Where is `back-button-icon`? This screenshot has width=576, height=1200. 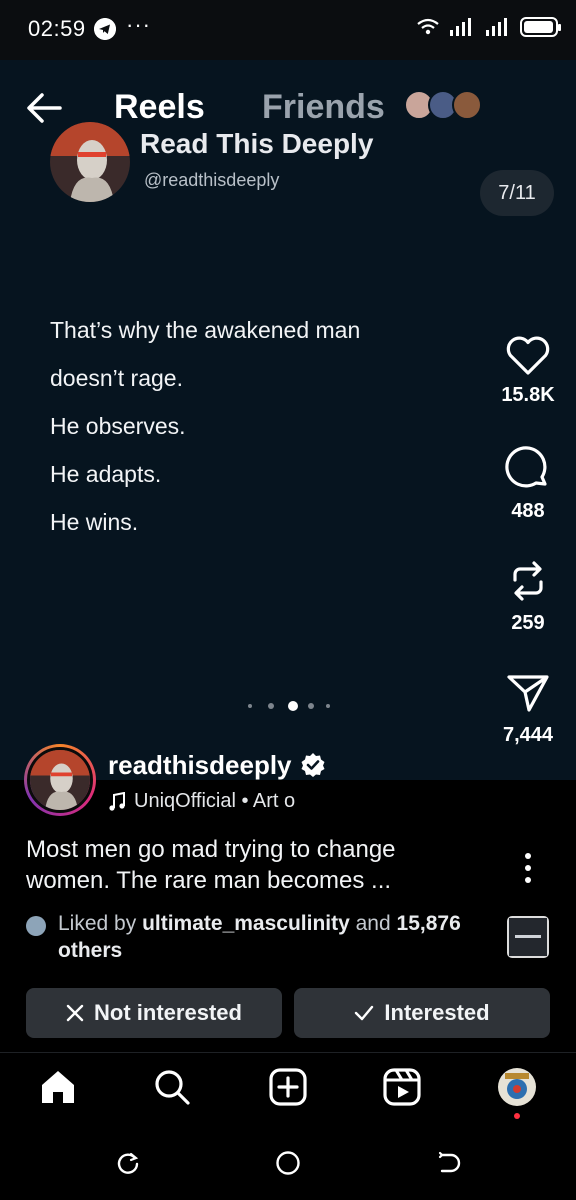 back-button-icon is located at coordinates (449, 1163).